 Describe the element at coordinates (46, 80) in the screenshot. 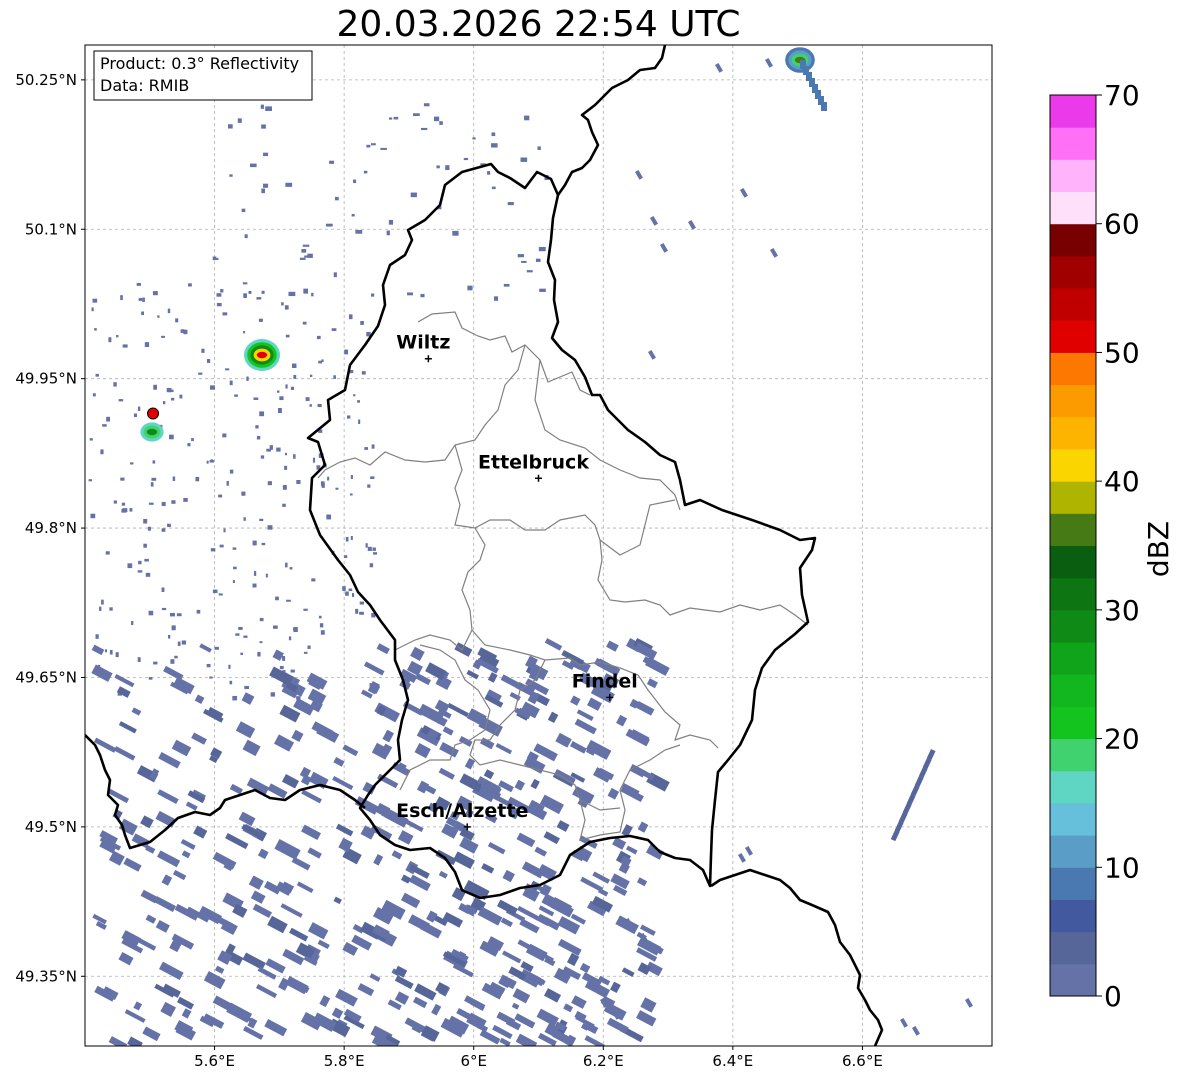

I see `y-tick-label: 50.25°N` at that location.